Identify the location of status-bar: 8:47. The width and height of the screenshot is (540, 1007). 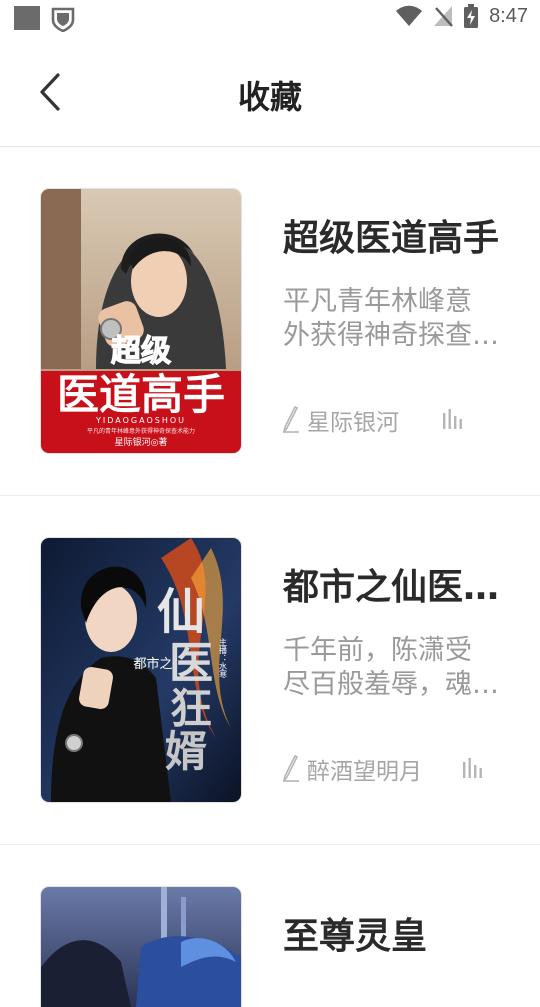
(270, 18).